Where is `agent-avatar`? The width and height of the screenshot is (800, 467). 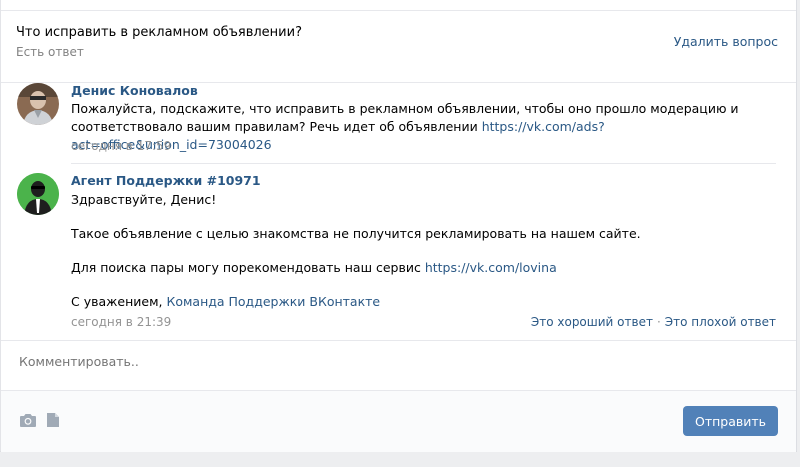
agent-avatar is located at coordinates (38, 194).